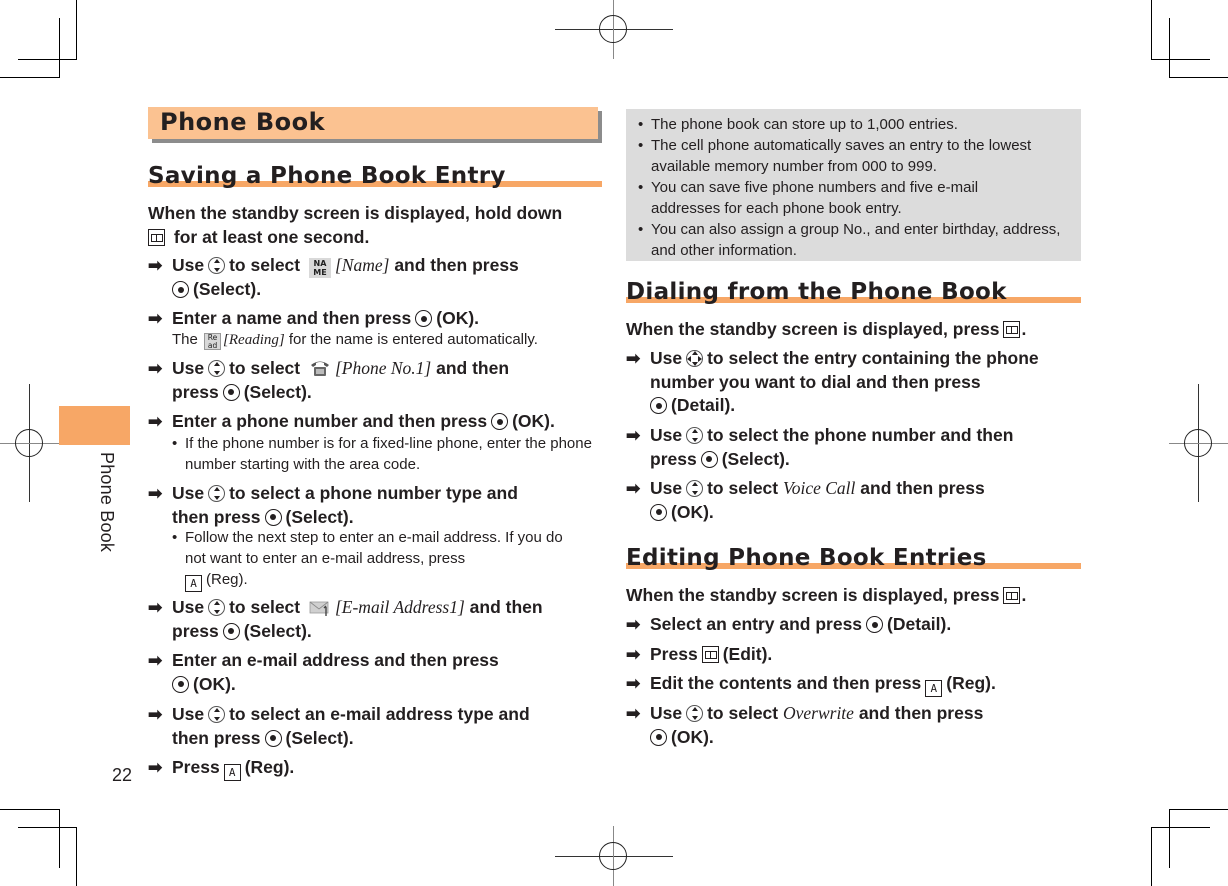  I want to click on section-heading-editing: Editing Phone Book Entries, so click(853, 555).